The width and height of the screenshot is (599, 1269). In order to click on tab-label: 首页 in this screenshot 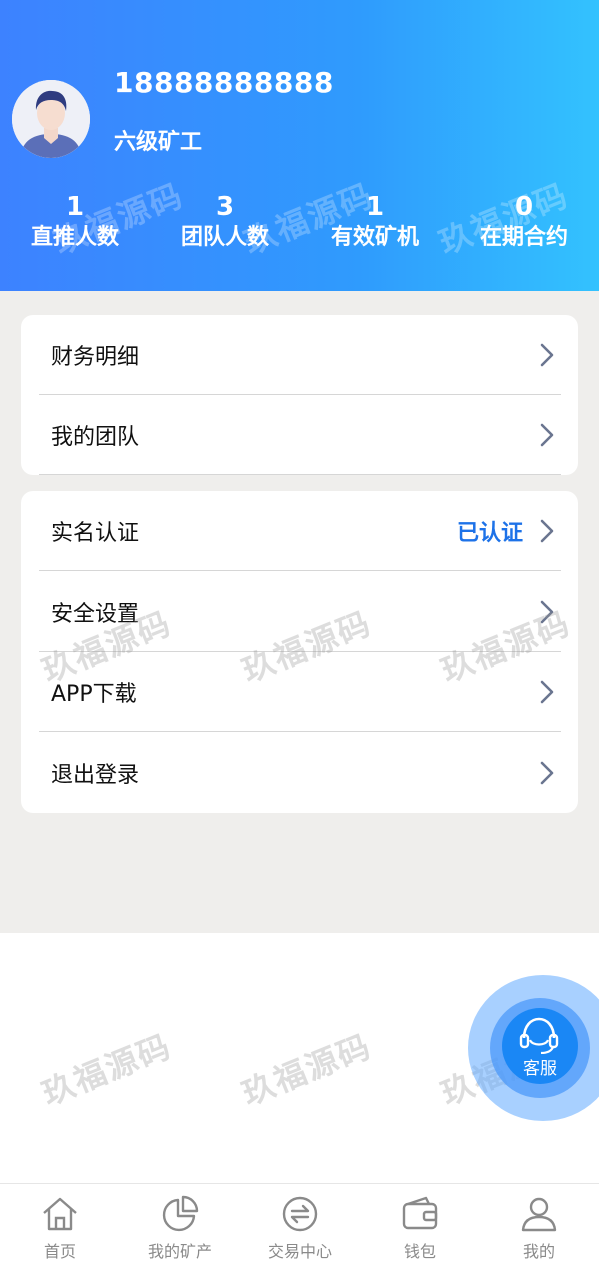, I will do `click(59, 1251)`.